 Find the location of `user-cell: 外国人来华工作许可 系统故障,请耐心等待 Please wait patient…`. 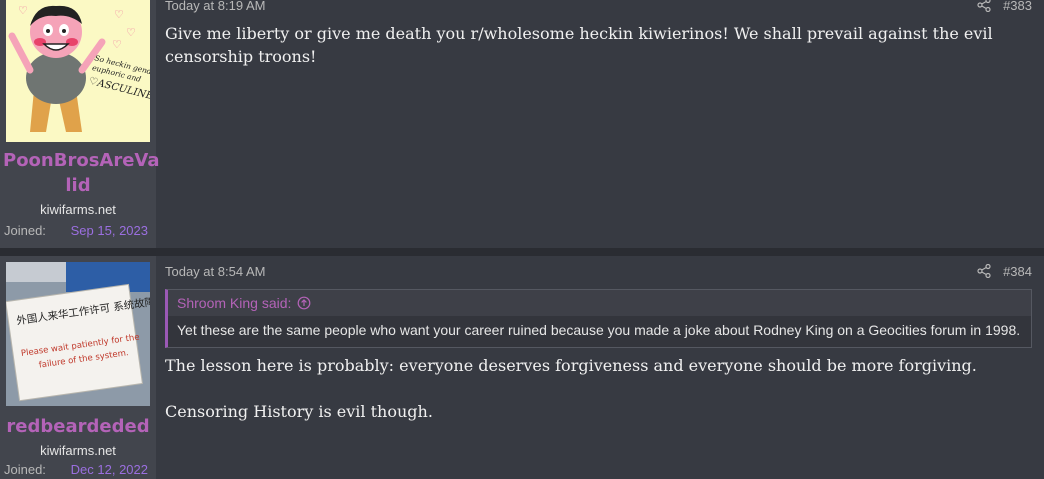

user-cell: 外国人来华工作许可 系统故障,请耐心等待 Please wait patient… is located at coordinates (78, 367).